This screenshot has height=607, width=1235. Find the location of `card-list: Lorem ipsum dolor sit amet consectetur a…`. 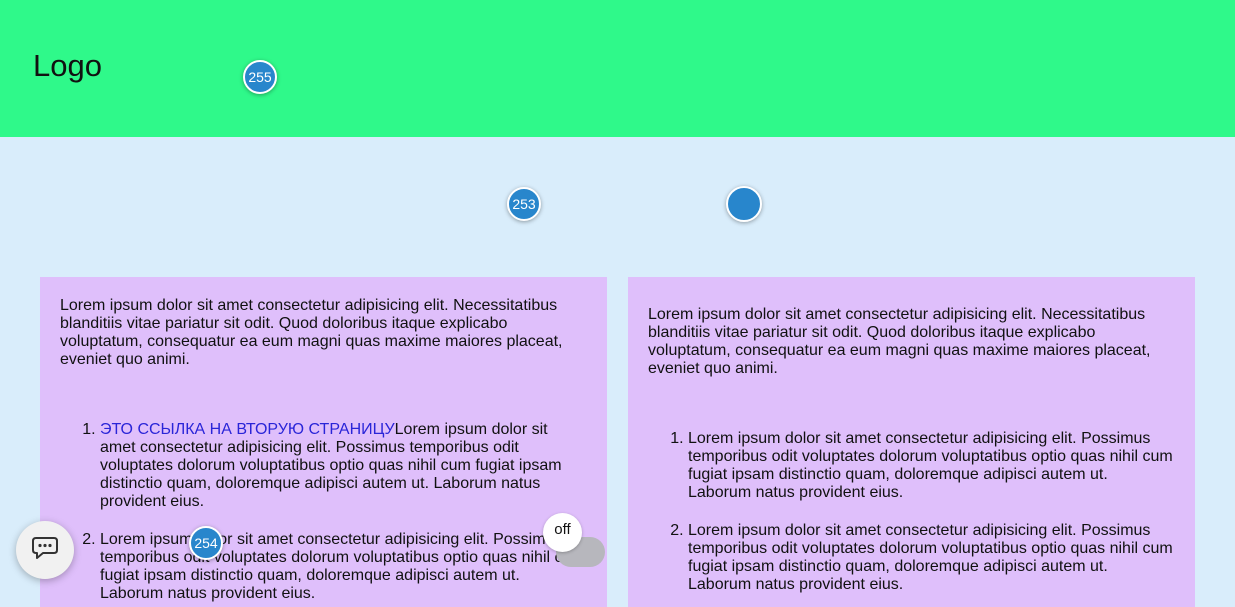

card-list: Lorem ipsum dolor sit amet consectetur a… is located at coordinates (911, 512).